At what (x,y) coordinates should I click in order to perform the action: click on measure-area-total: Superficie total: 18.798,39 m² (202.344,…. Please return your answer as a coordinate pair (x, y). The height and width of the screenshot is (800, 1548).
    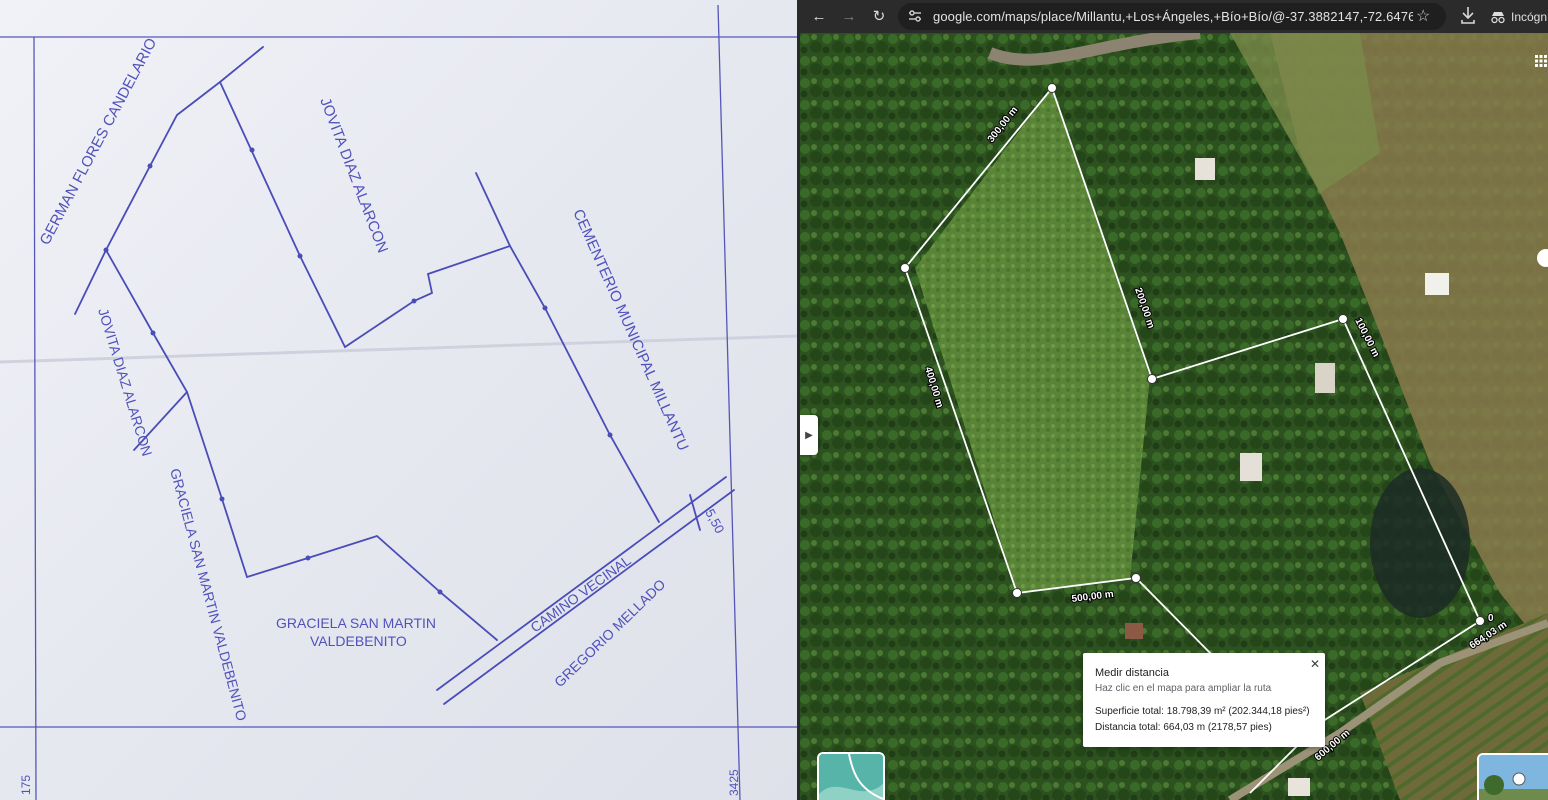
    Looking at the image, I should click on (1202, 711).